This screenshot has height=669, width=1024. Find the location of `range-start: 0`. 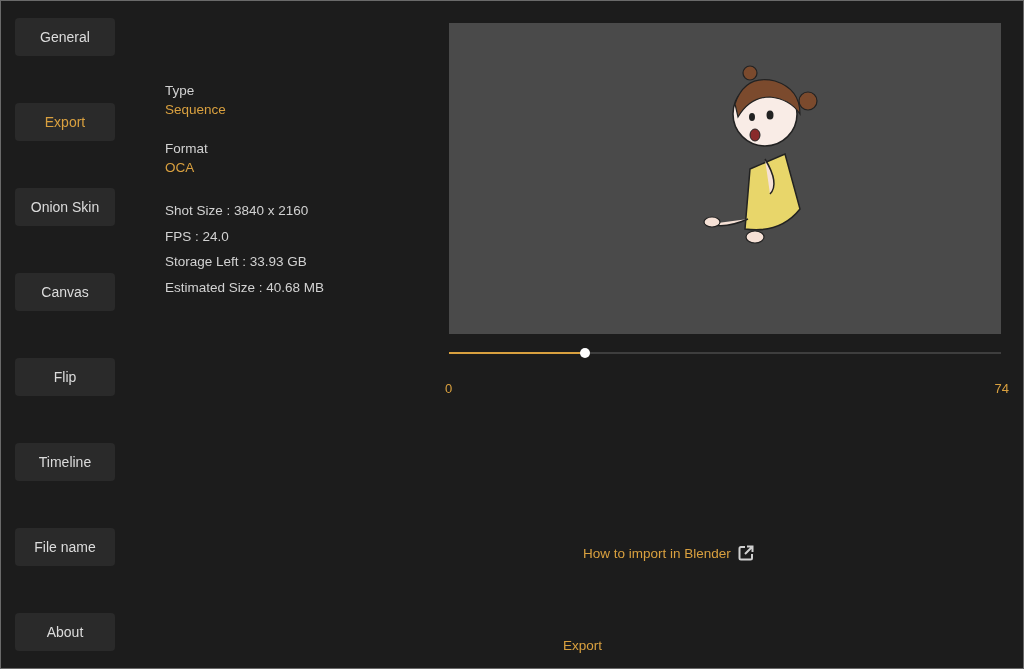

range-start: 0 is located at coordinates (449, 388).